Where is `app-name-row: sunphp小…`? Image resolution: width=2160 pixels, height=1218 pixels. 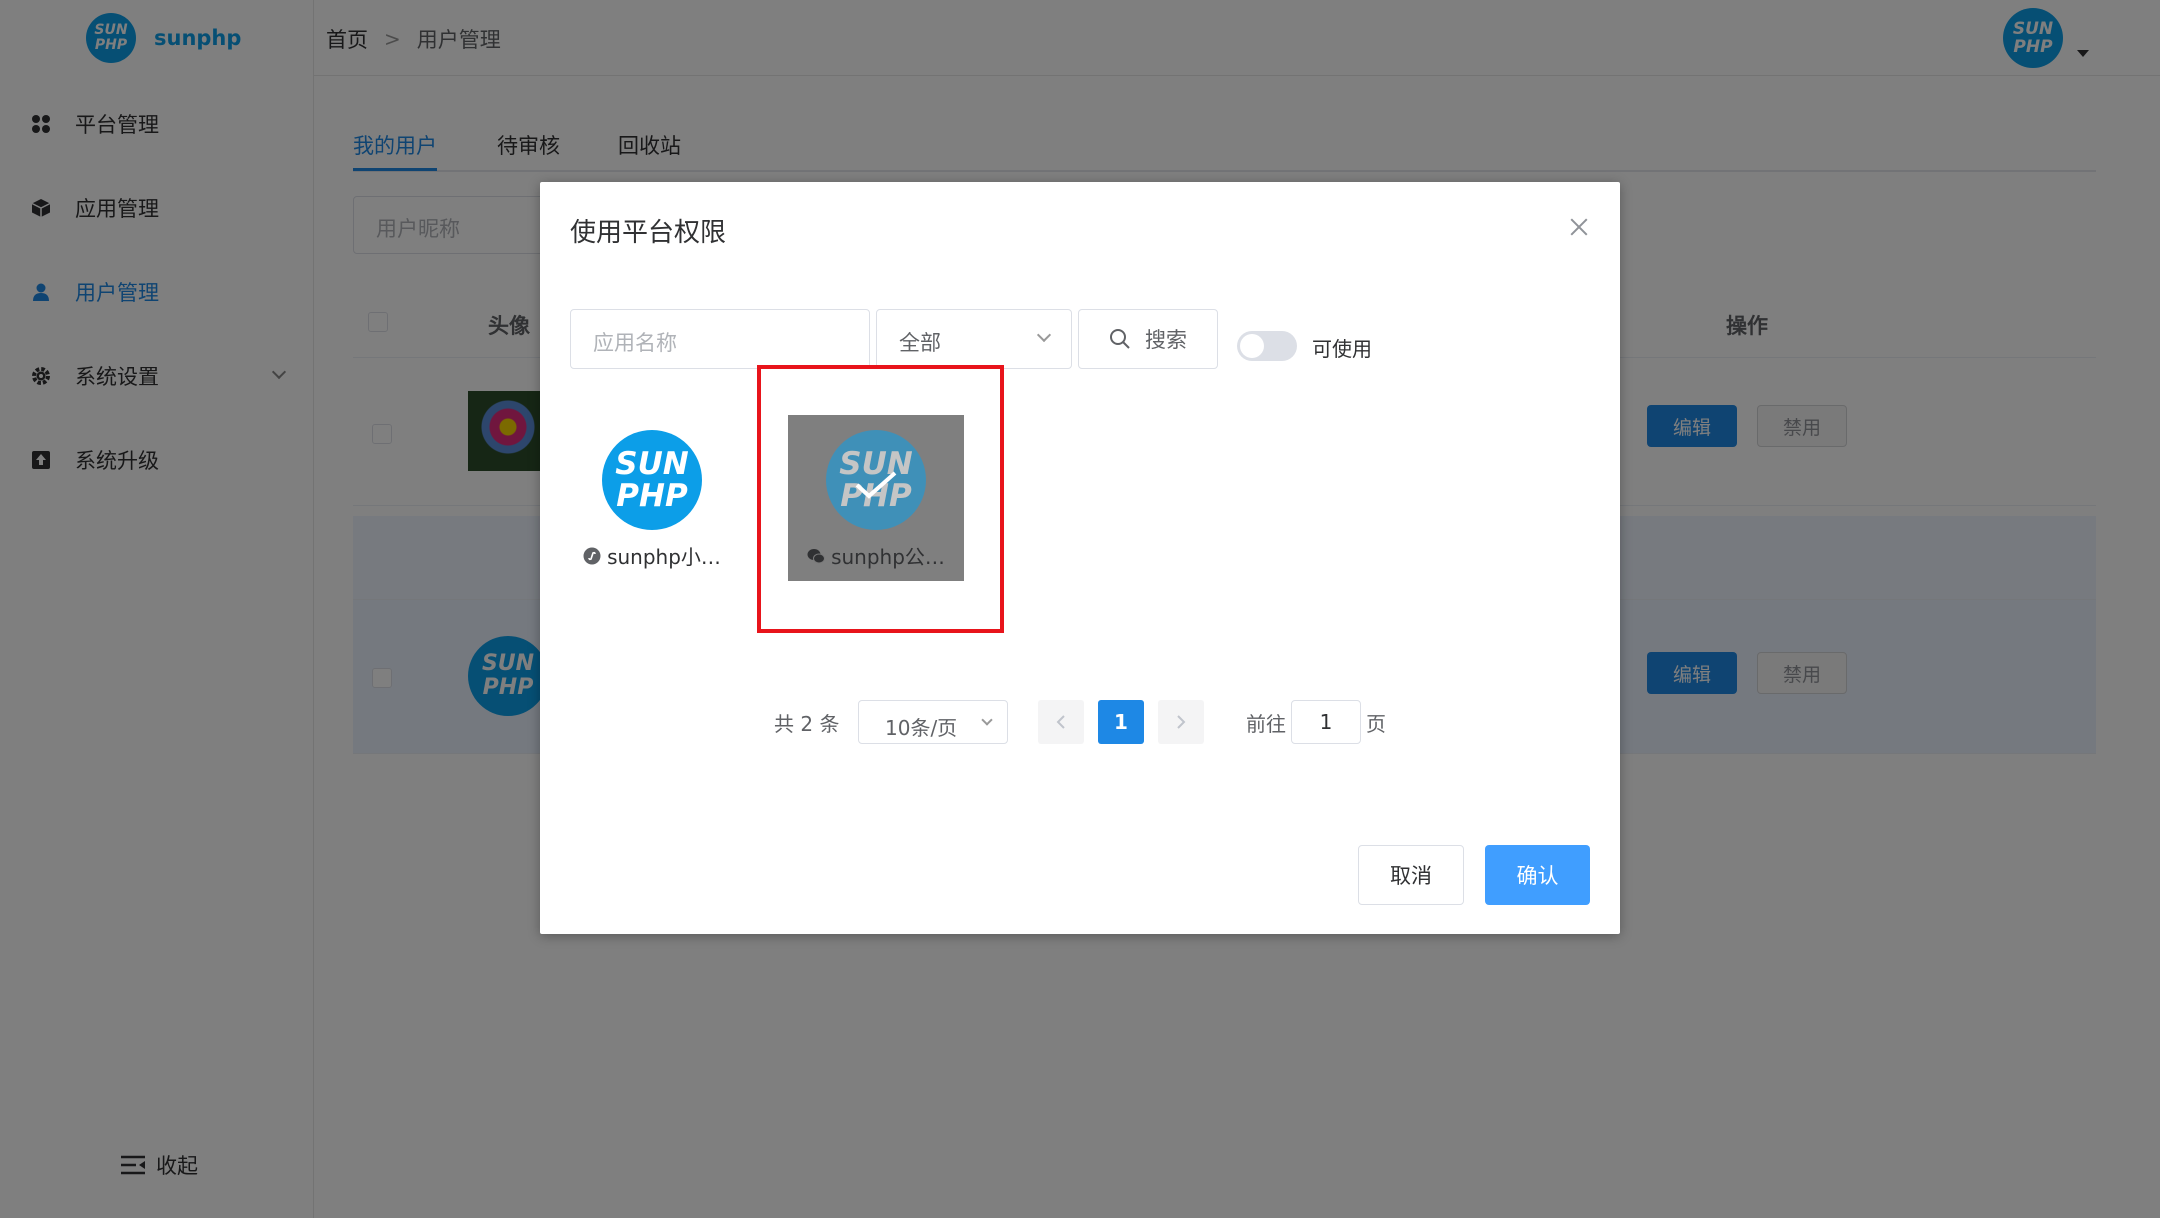 app-name-row: sunphp小… is located at coordinates (652, 555).